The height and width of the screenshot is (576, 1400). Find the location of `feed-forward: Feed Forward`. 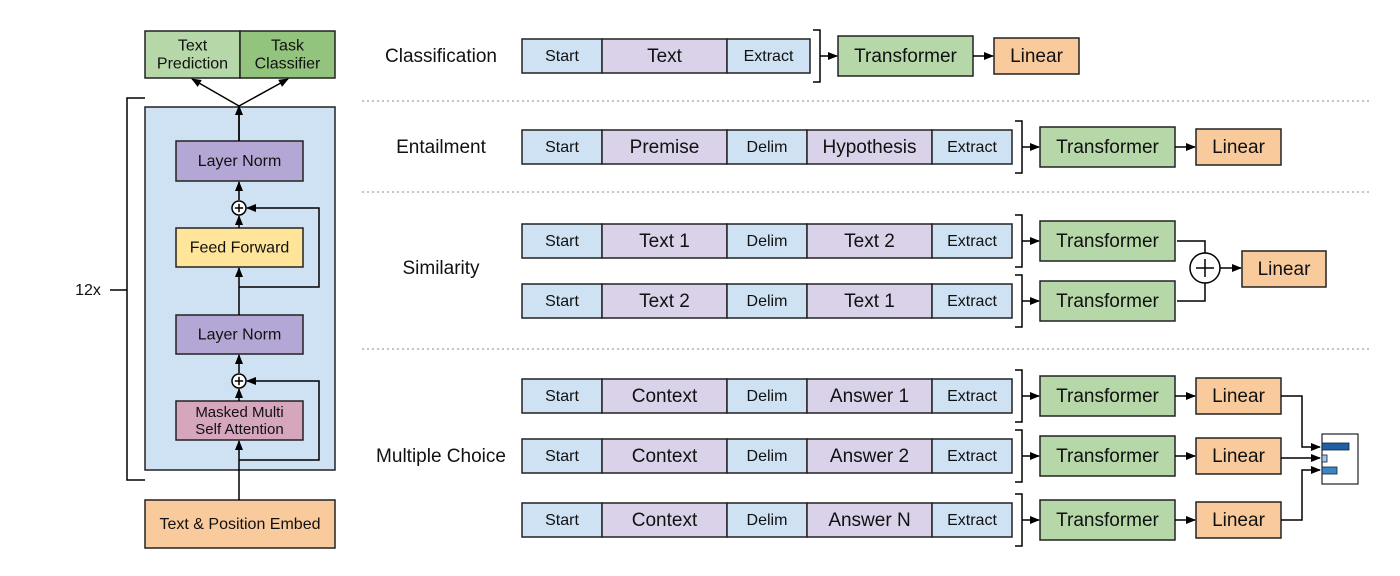

feed-forward: Feed Forward is located at coordinates (239, 247).